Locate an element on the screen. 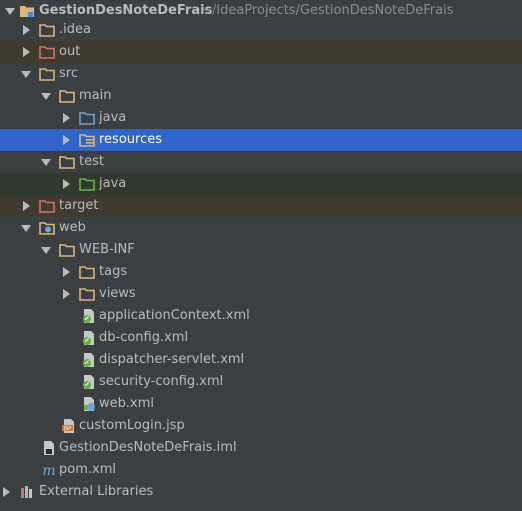 The image size is (522, 511). jsp-file-icon: JSP is located at coordinates (68, 426).